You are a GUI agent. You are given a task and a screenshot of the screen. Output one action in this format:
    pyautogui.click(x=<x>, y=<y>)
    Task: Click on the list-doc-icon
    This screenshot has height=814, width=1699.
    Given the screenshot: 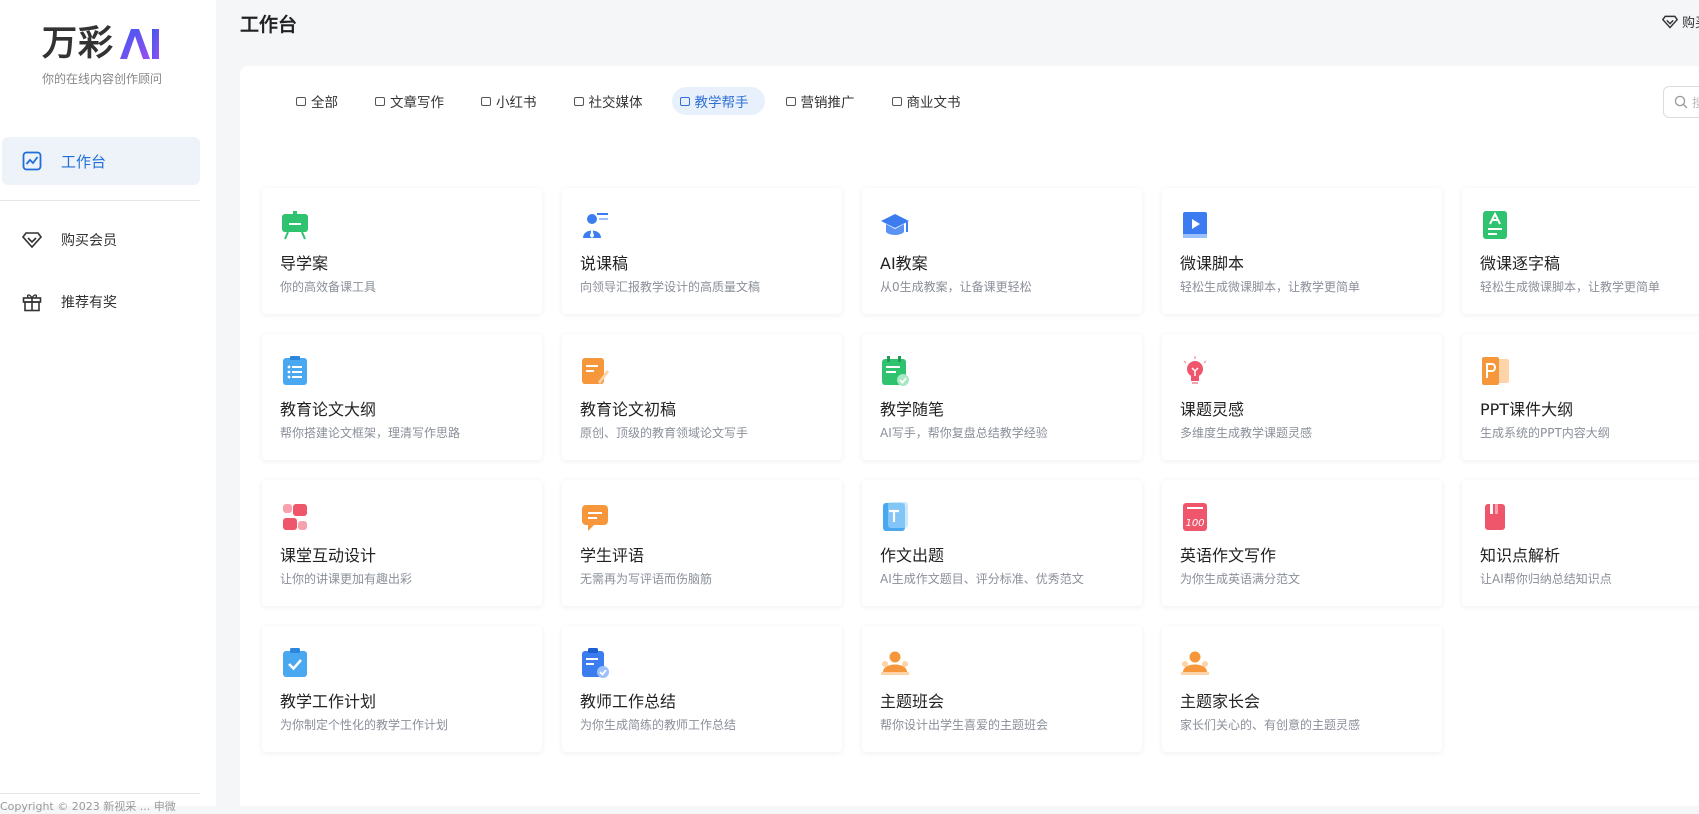 What is the action you would take?
    pyautogui.click(x=295, y=370)
    